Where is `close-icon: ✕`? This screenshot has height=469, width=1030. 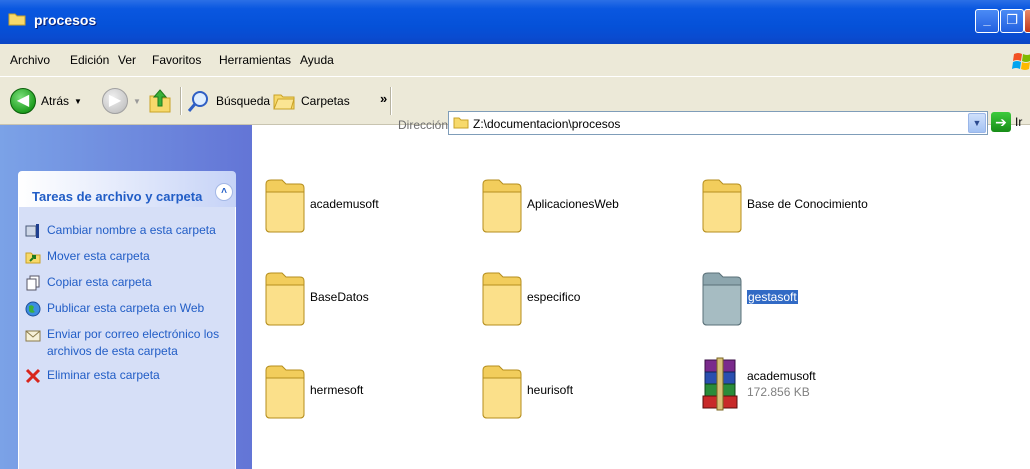
close-icon: ✕ is located at coordinates (1027, 20).